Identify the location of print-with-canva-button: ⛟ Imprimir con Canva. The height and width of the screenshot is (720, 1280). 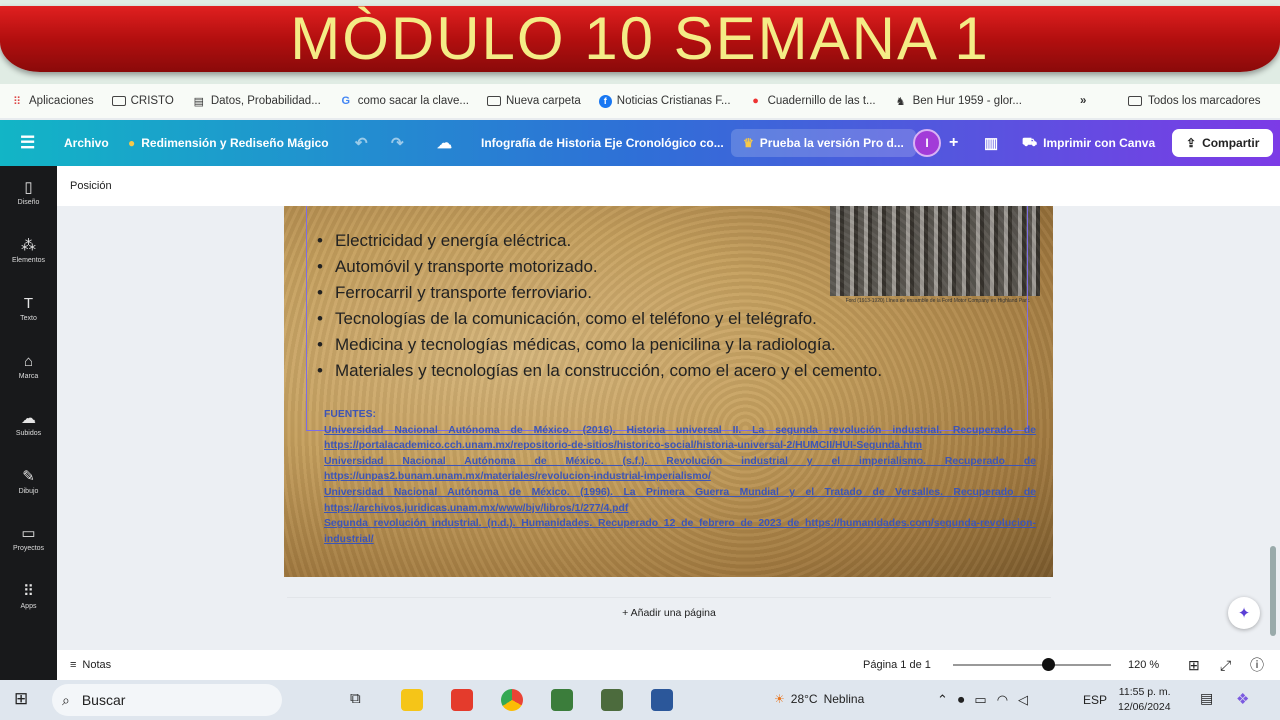
(1088, 143).